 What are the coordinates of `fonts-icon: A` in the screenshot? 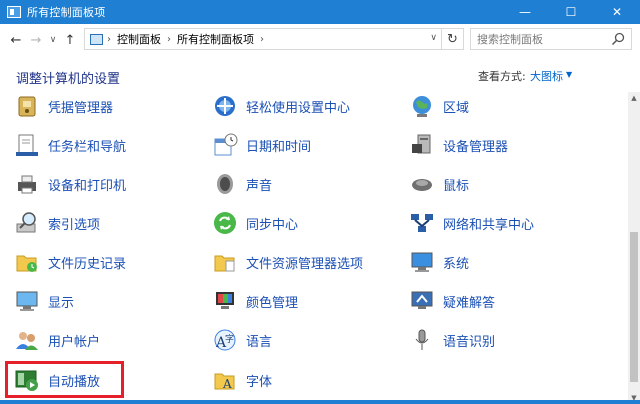 It's located at (224, 382).